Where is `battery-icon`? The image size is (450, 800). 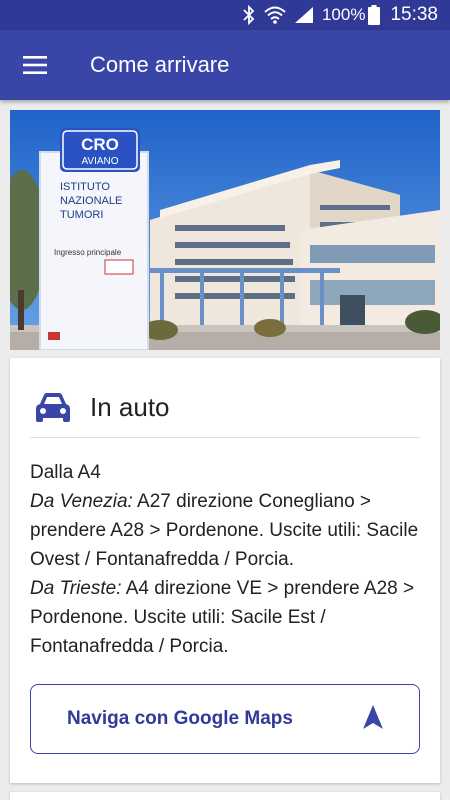 battery-icon is located at coordinates (374, 15).